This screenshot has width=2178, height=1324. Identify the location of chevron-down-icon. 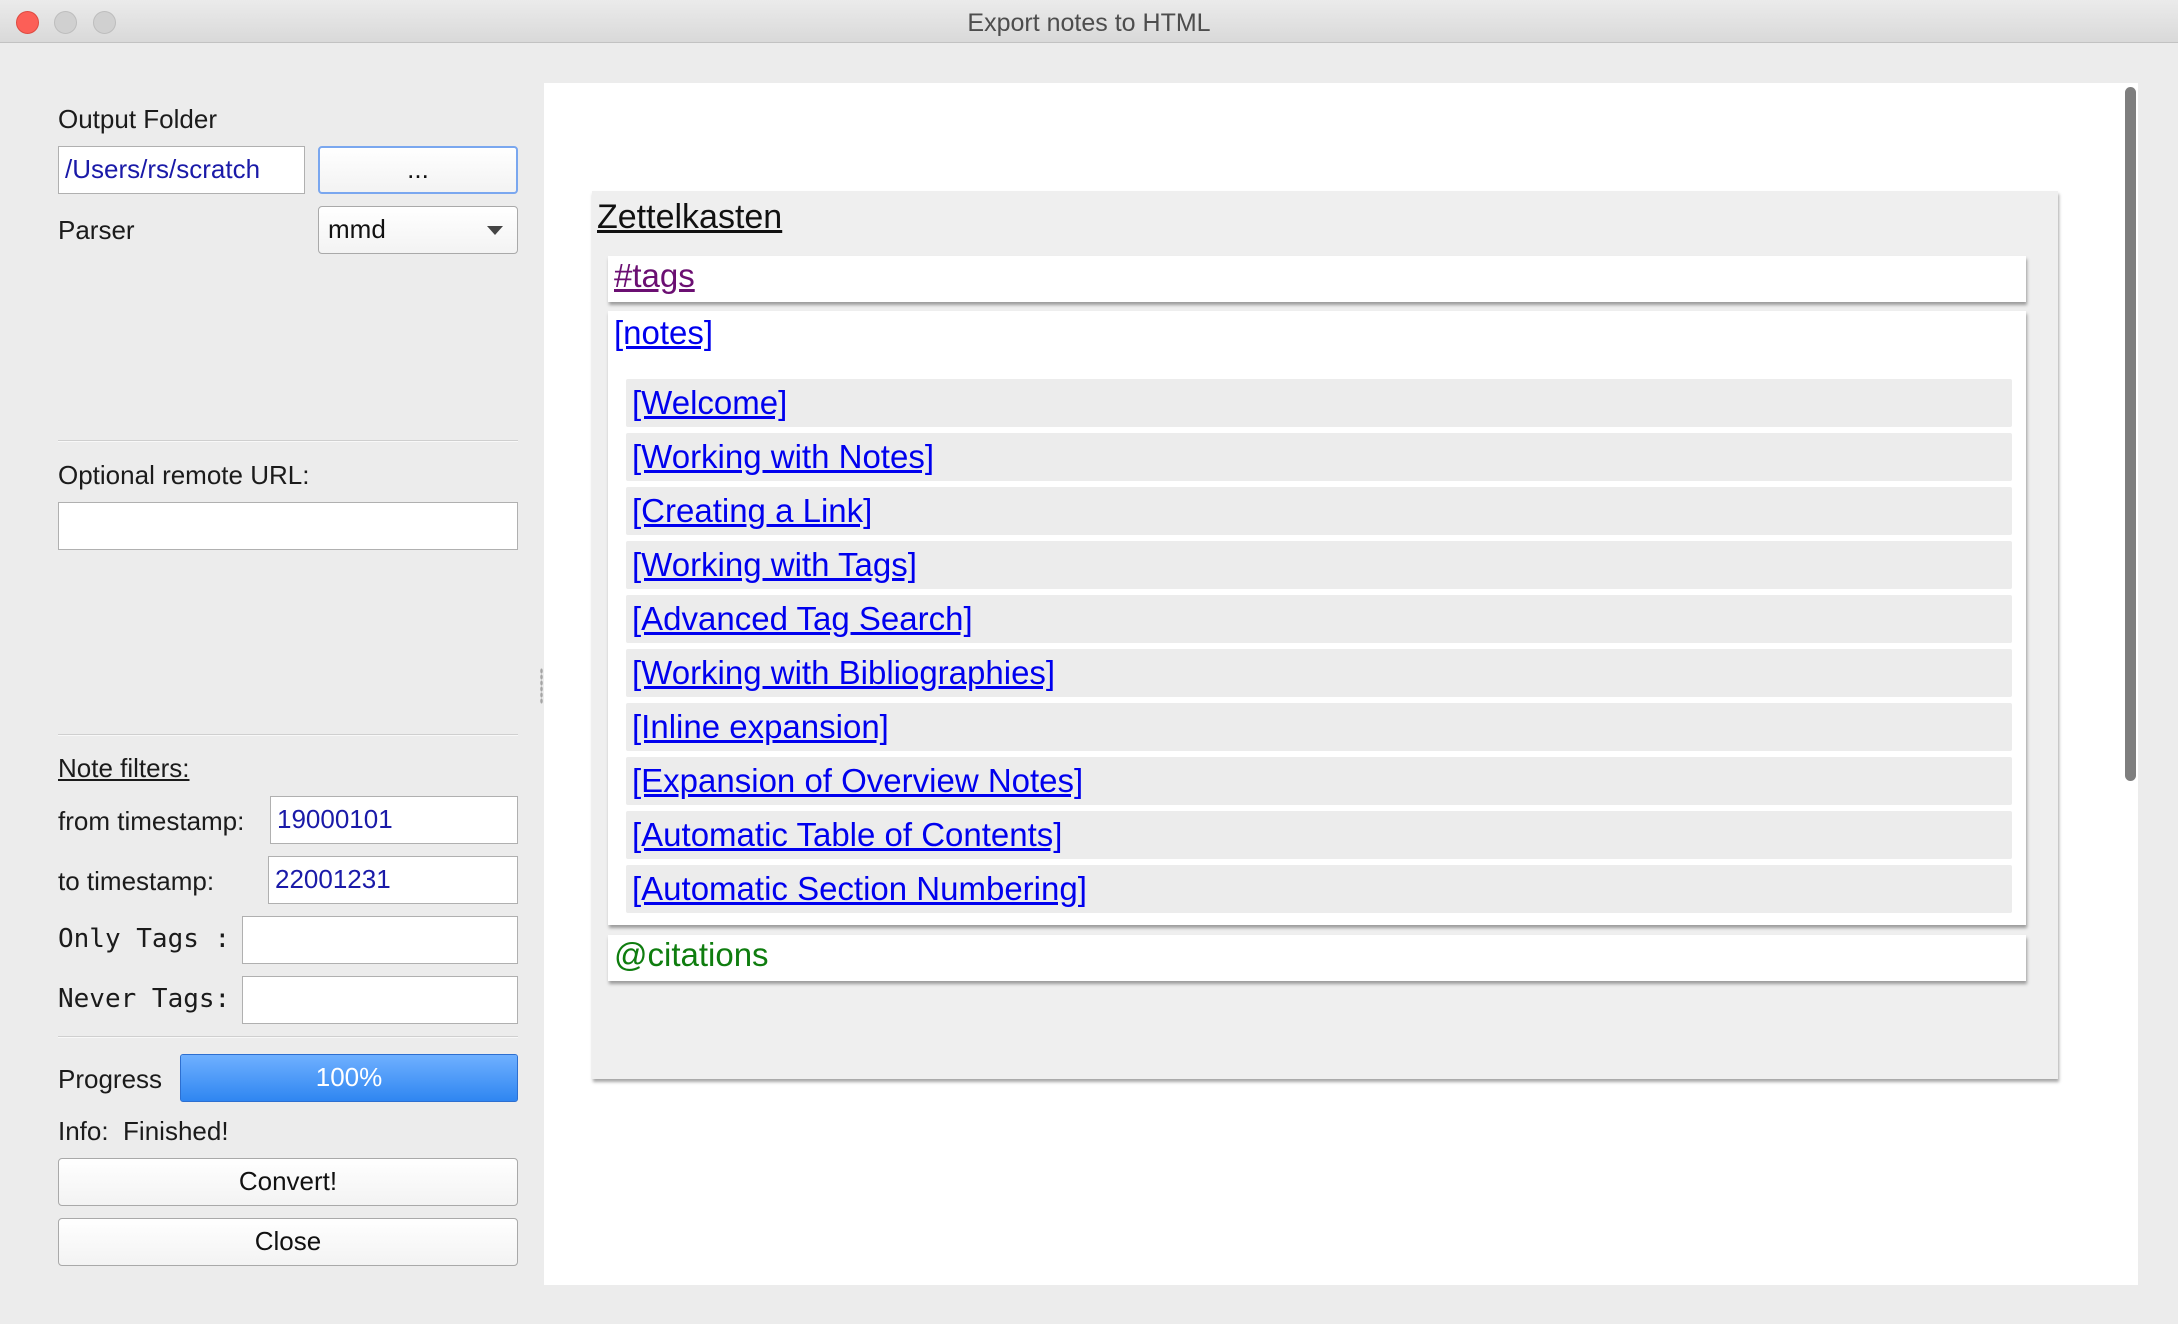
(495, 230).